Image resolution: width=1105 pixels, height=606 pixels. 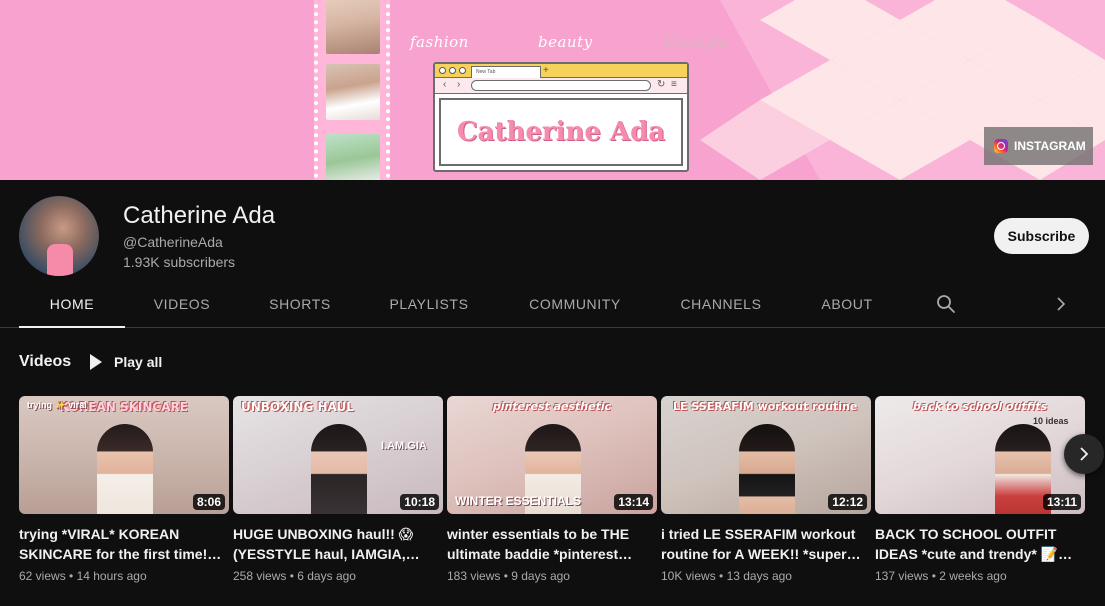 I want to click on section-title-videos: Videos, so click(x=45, y=362).